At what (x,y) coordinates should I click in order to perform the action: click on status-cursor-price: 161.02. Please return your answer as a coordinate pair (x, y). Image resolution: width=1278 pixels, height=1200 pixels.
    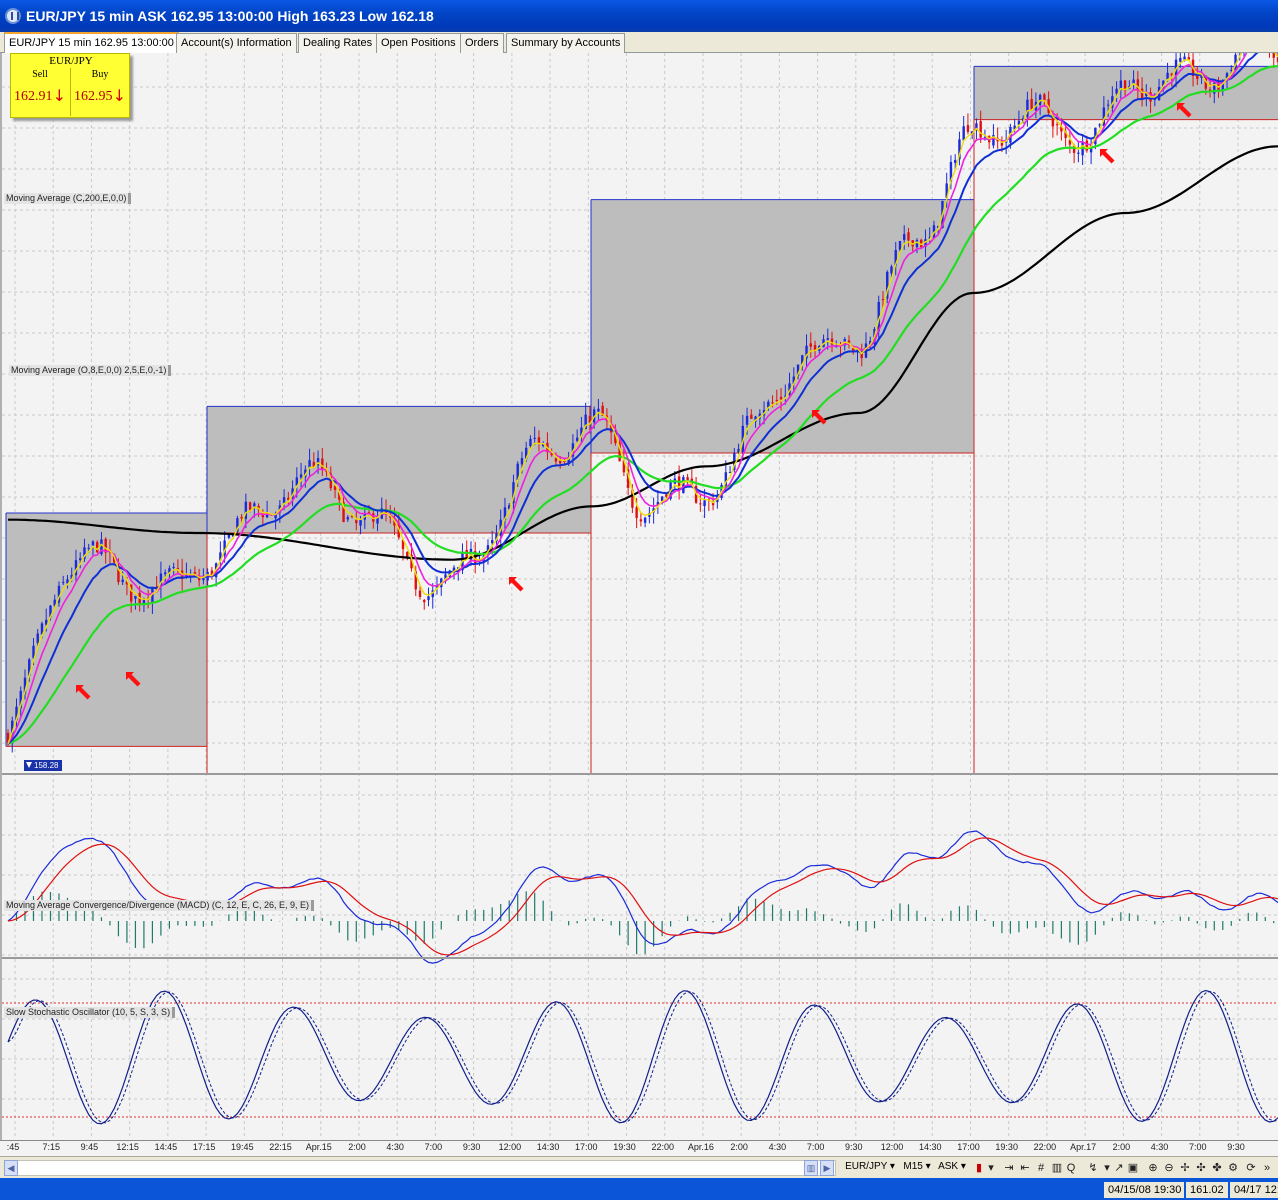
    Looking at the image, I should click on (1207, 1190).